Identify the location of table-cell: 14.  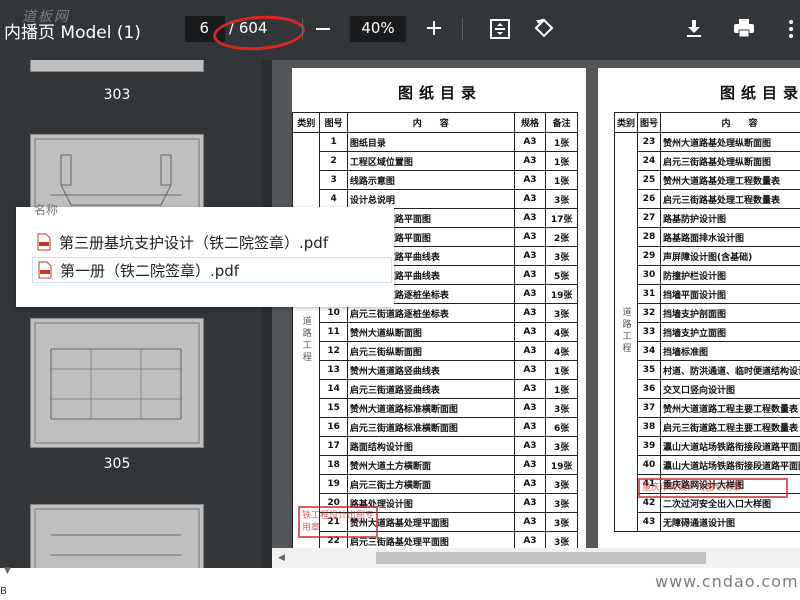
(333, 389).